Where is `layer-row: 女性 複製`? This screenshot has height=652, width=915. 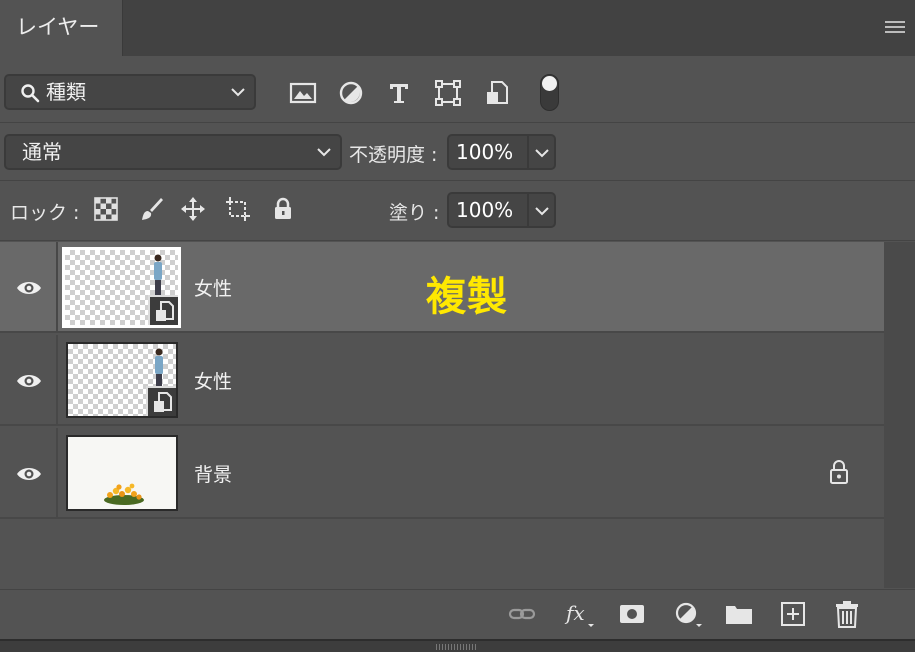 layer-row: 女性 複製 is located at coordinates (442, 287).